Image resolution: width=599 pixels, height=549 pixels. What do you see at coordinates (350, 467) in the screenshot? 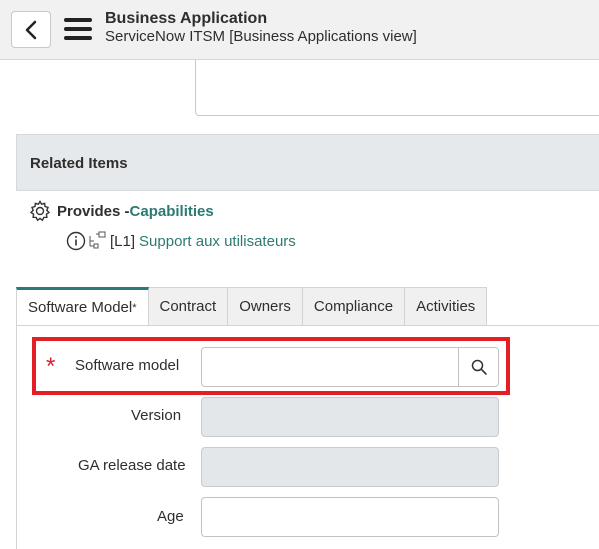
I see `ga-release-date-field` at bounding box center [350, 467].